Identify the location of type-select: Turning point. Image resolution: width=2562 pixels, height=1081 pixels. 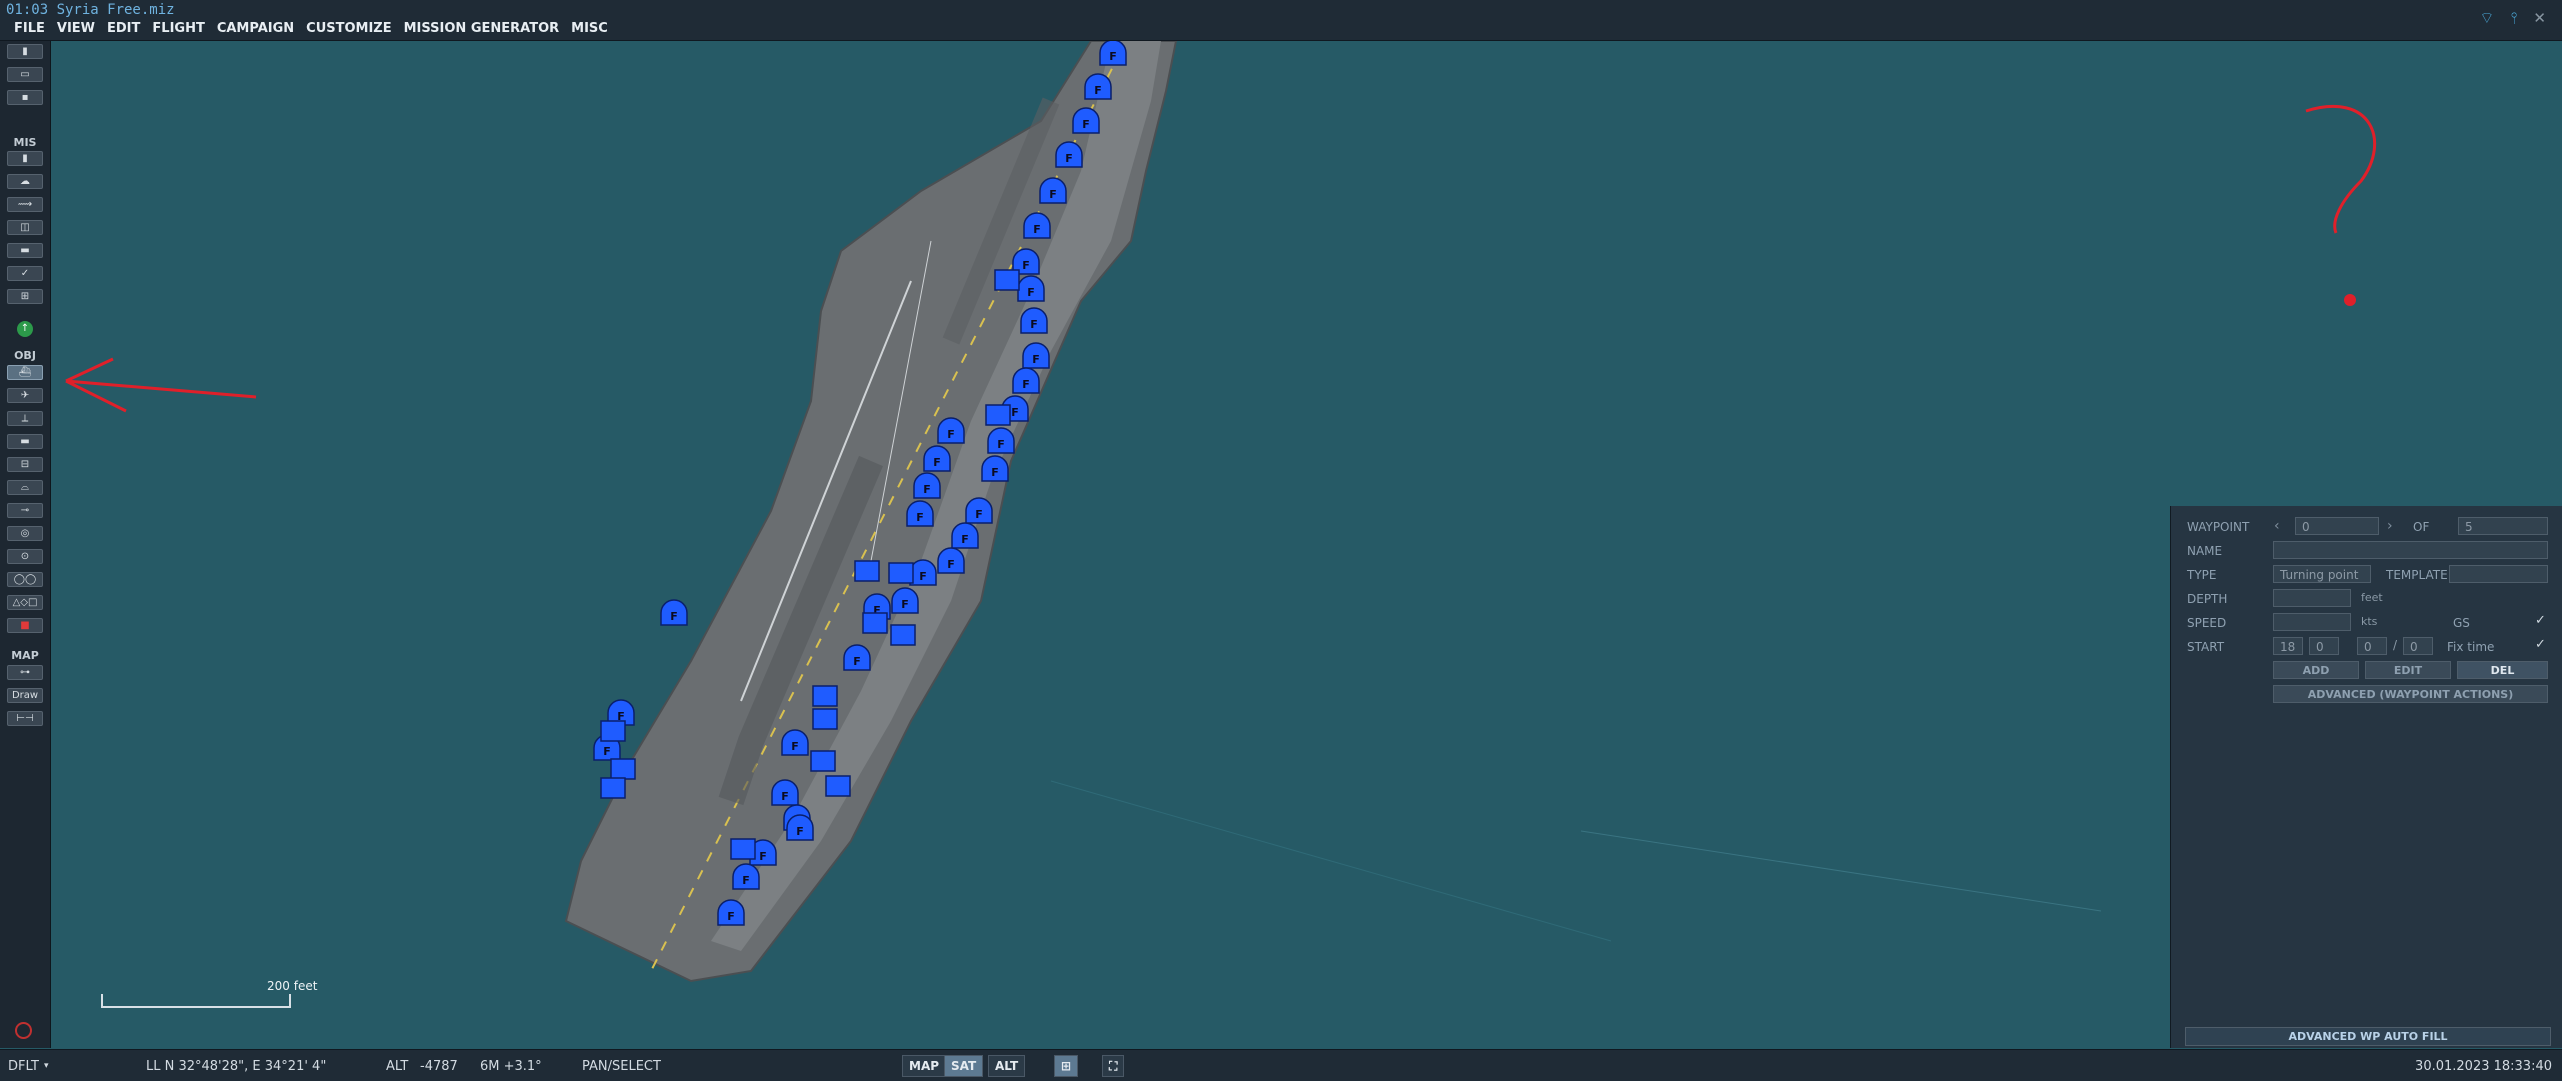
(2322, 574).